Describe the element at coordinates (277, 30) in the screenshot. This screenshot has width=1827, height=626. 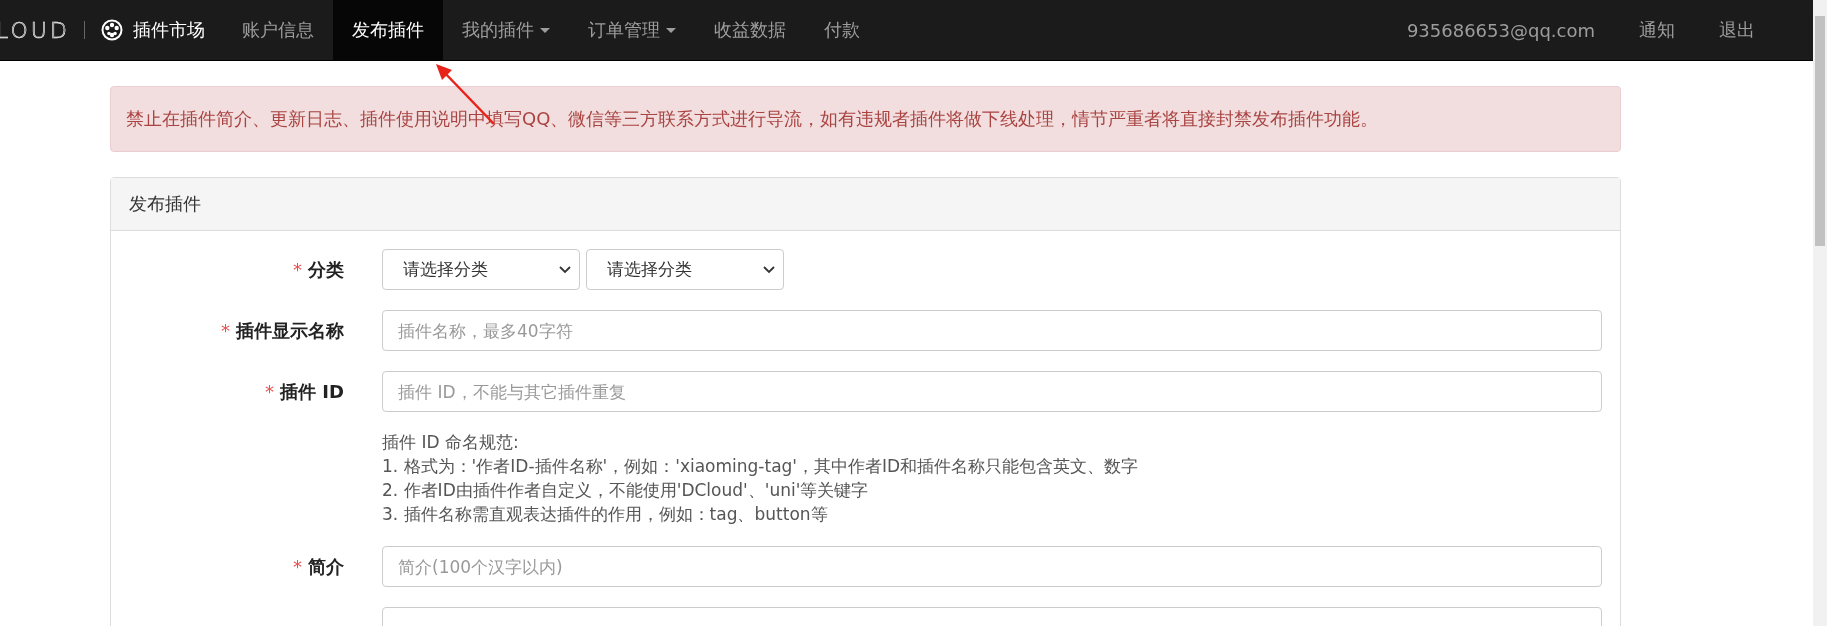
I see `nav-tab: 账户信息` at that location.